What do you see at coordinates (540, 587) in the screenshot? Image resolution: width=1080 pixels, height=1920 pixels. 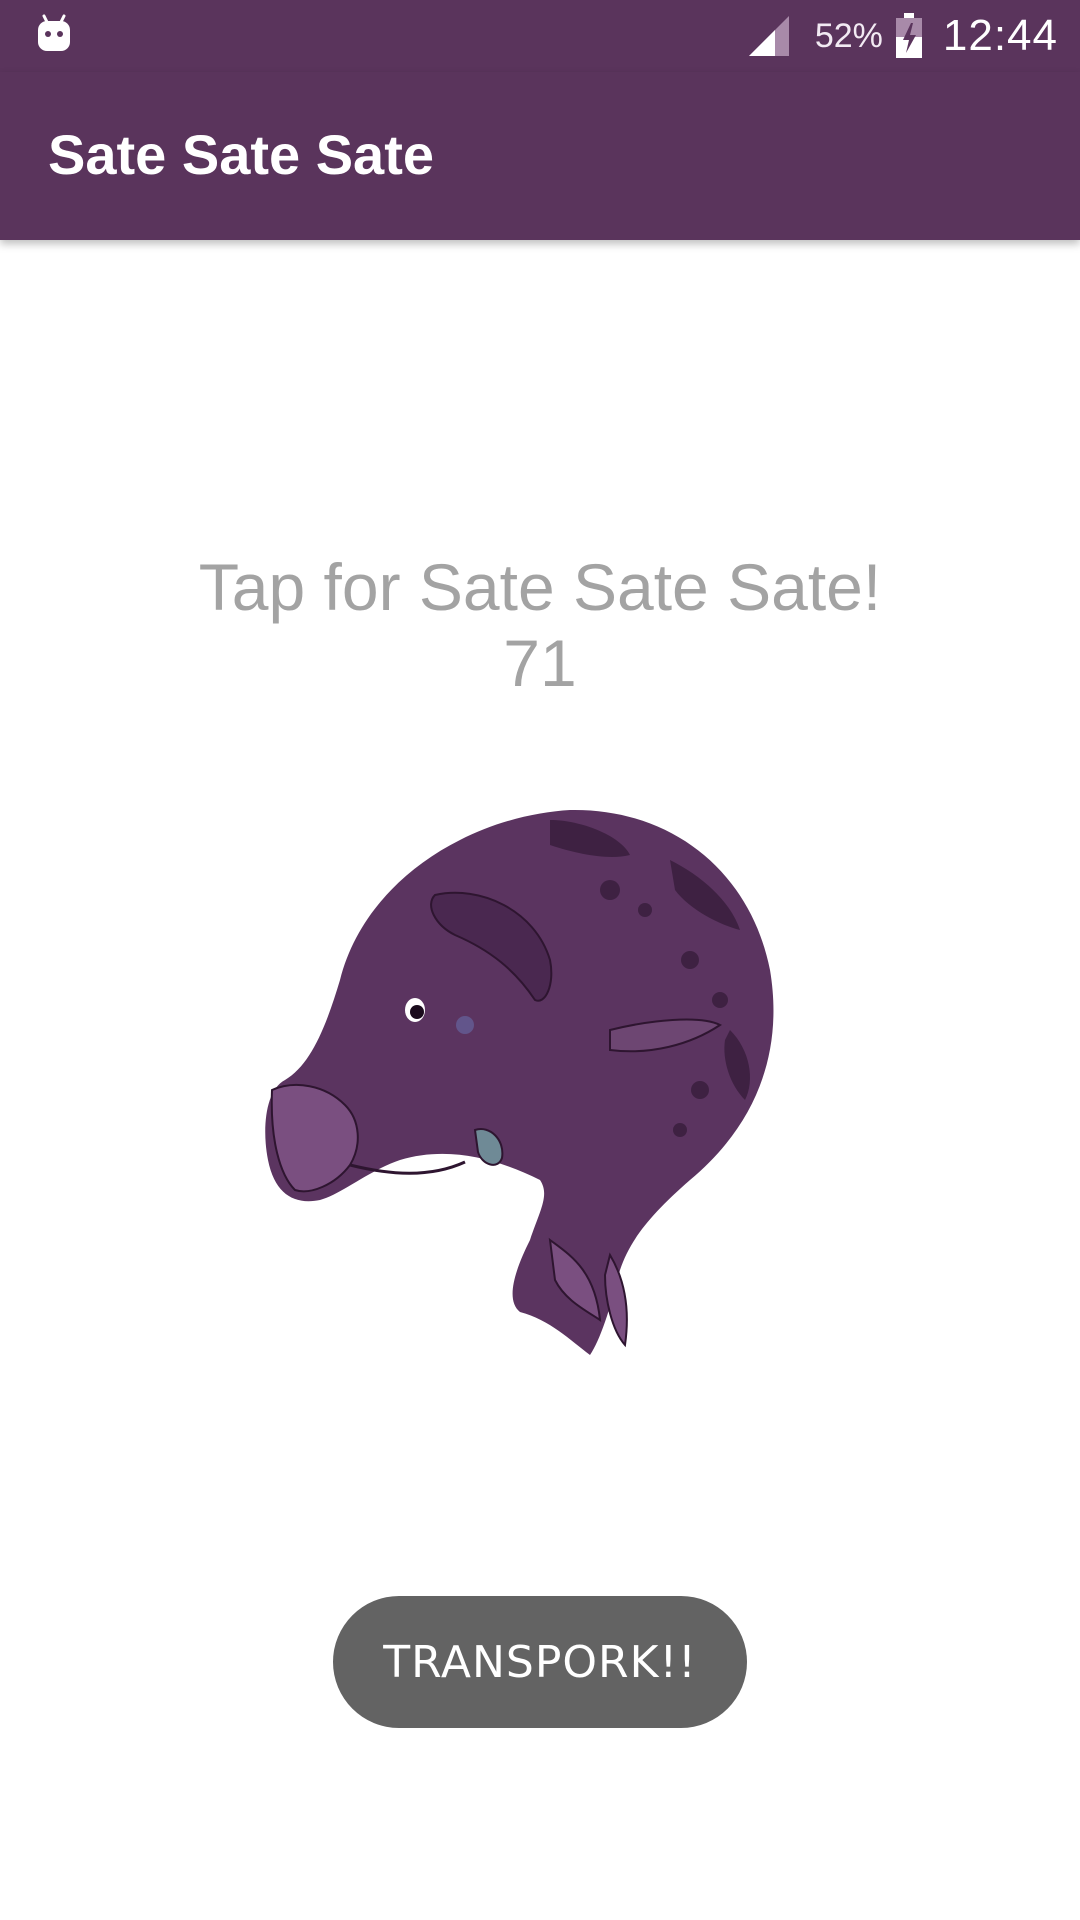 I see `tap-prompt: Tap for Sate Sate Sate!` at bounding box center [540, 587].